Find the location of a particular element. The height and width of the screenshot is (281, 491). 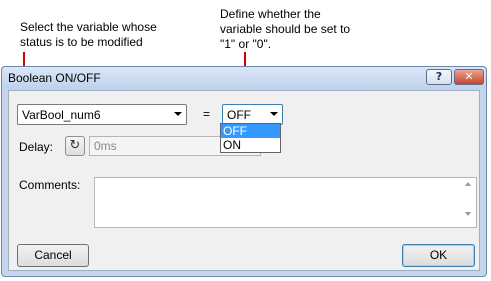

equals-sign: = is located at coordinates (207, 114).